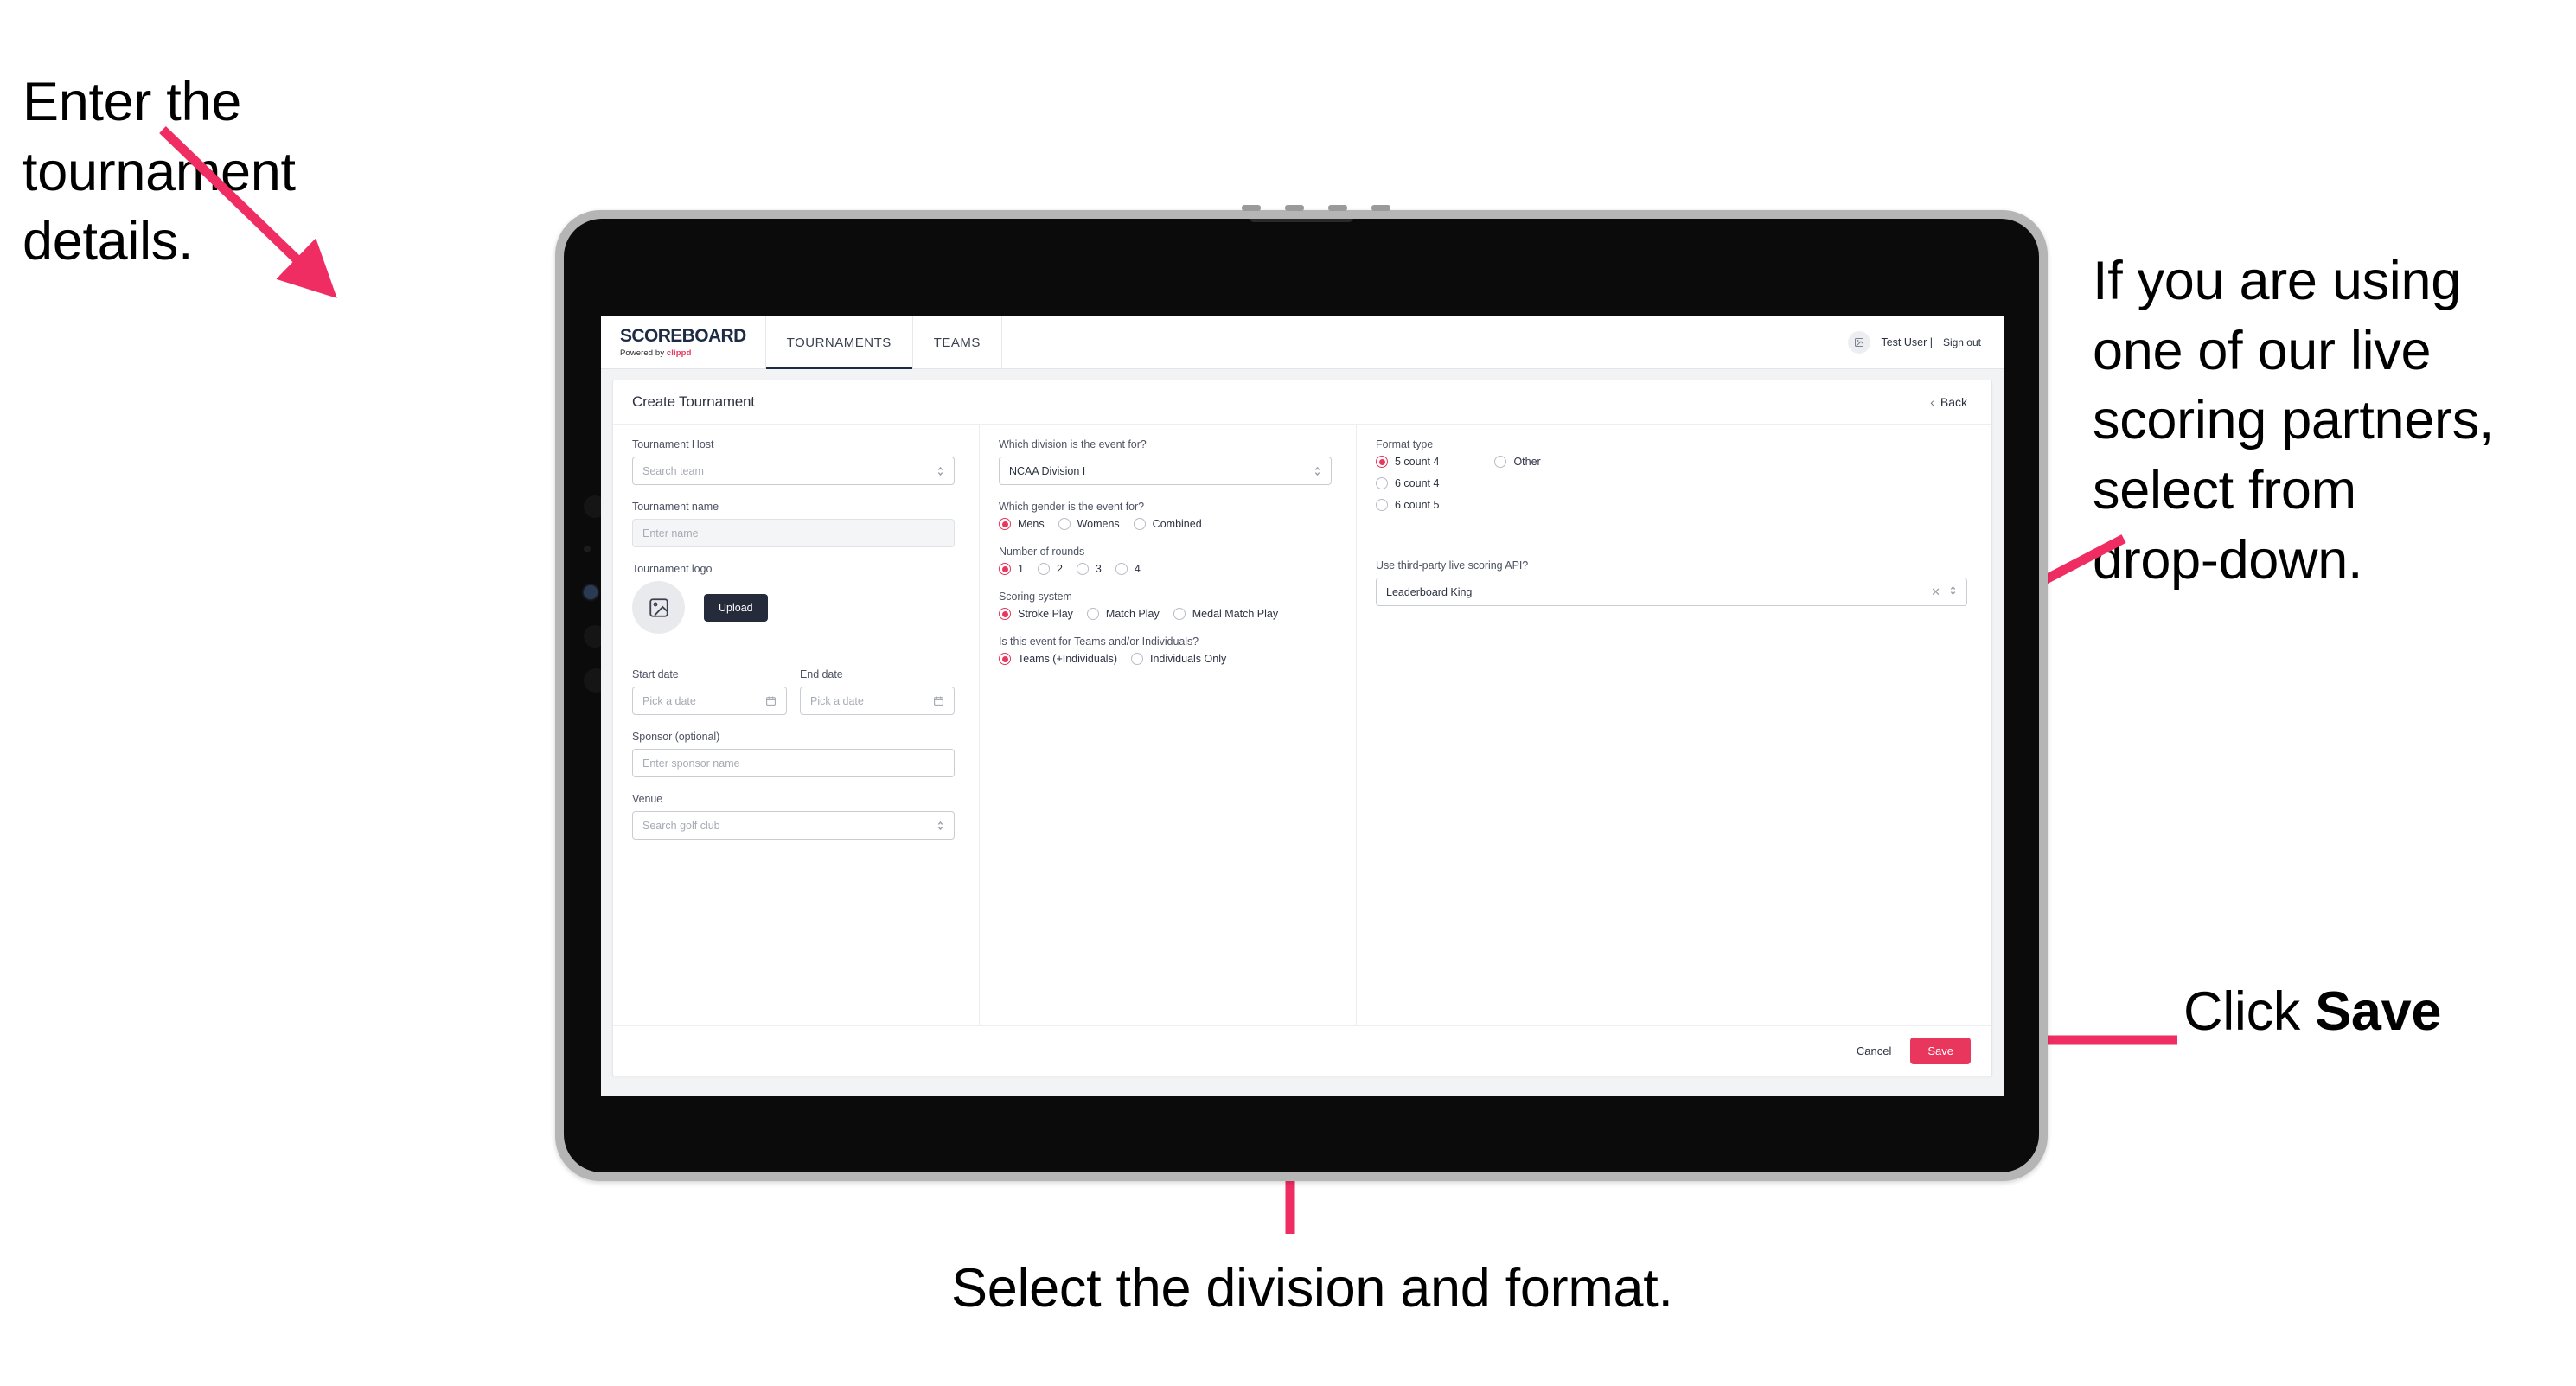 The height and width of the screenshot is (1386, 2576). I want to click on field-sponsor: Sponsor (optional) Enter sponsor name, so click(794, 754).